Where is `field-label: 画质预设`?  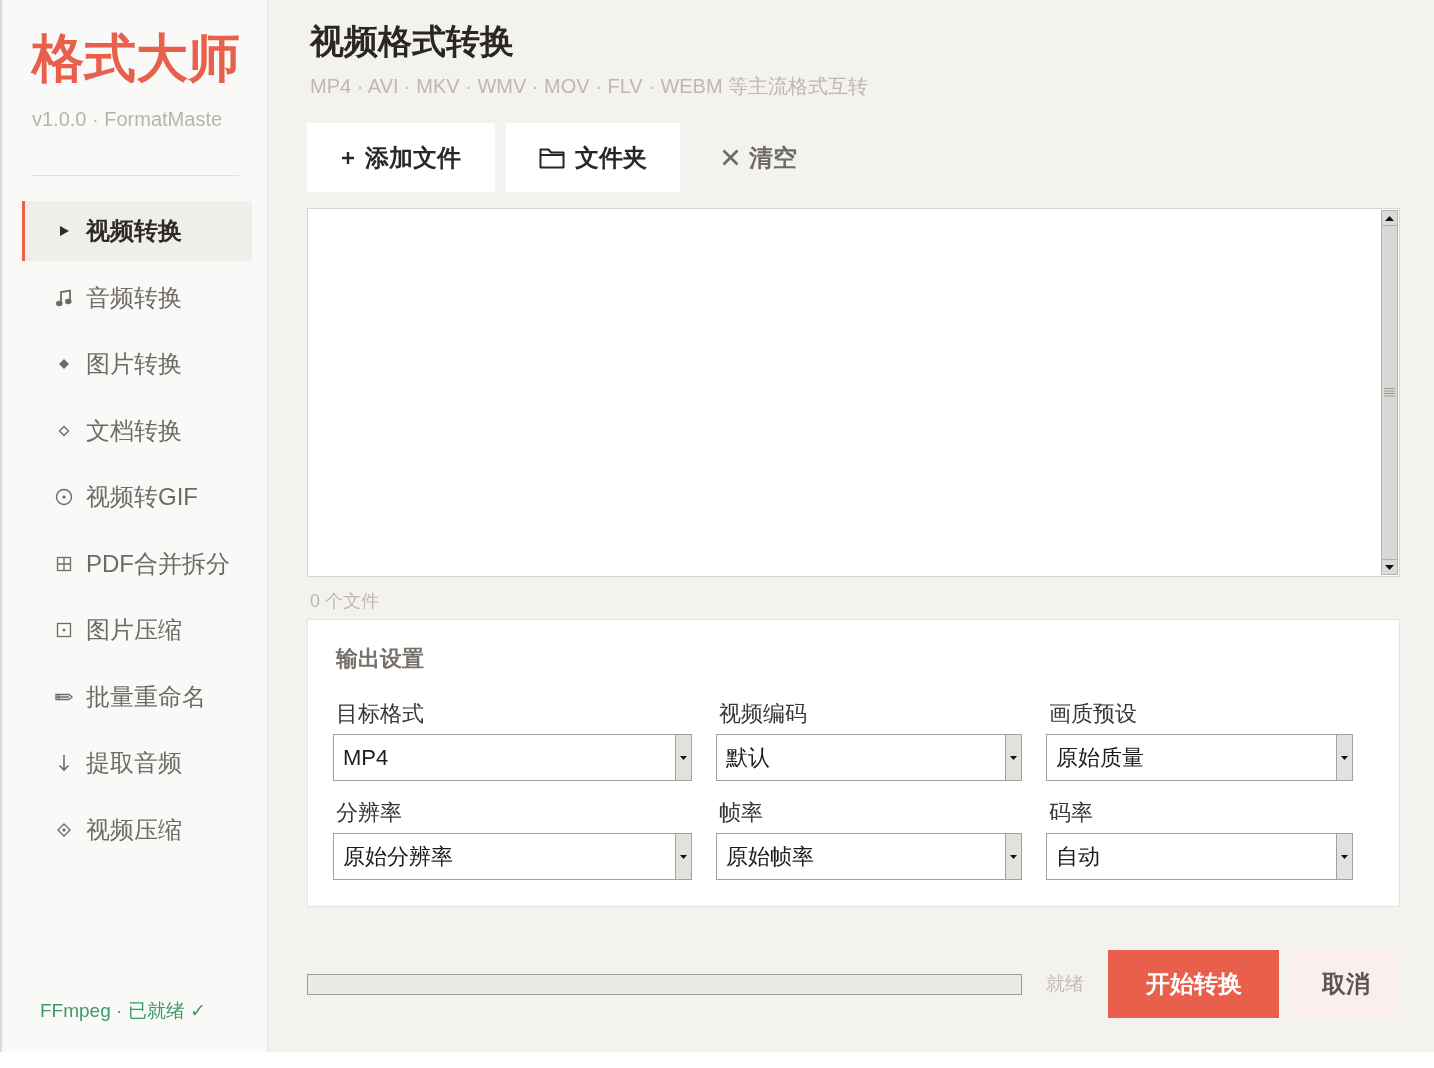 field-label: 画质预设 is located at coordinates (1092, 714).